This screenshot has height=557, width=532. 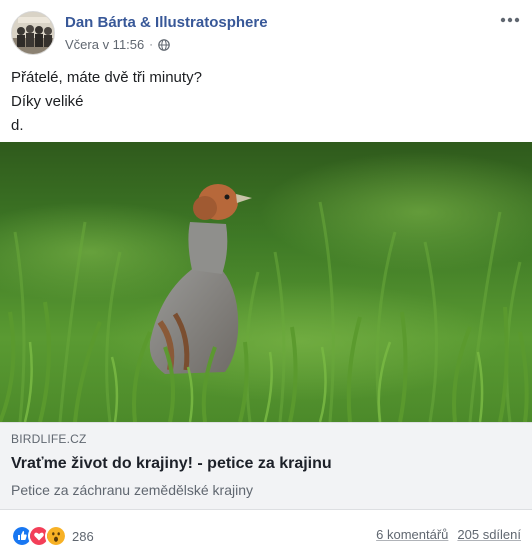 What do you see at coordinates (56, 536) in the screenshot?
I see `wow-reaction-icon` at bounding box center [56, 536].